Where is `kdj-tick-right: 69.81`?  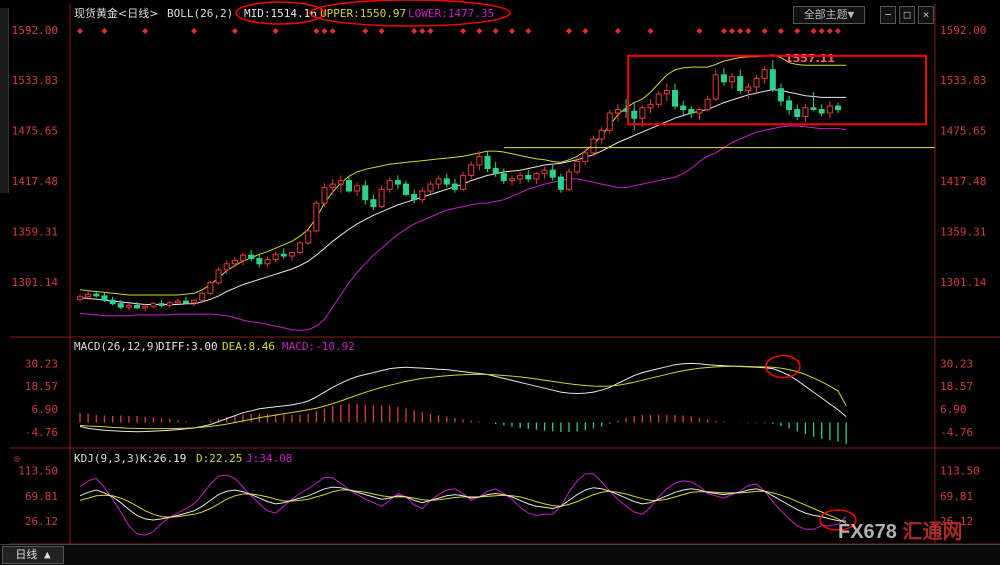
kdj-tick-right: 69.81 is located at coordinates (956, 496).